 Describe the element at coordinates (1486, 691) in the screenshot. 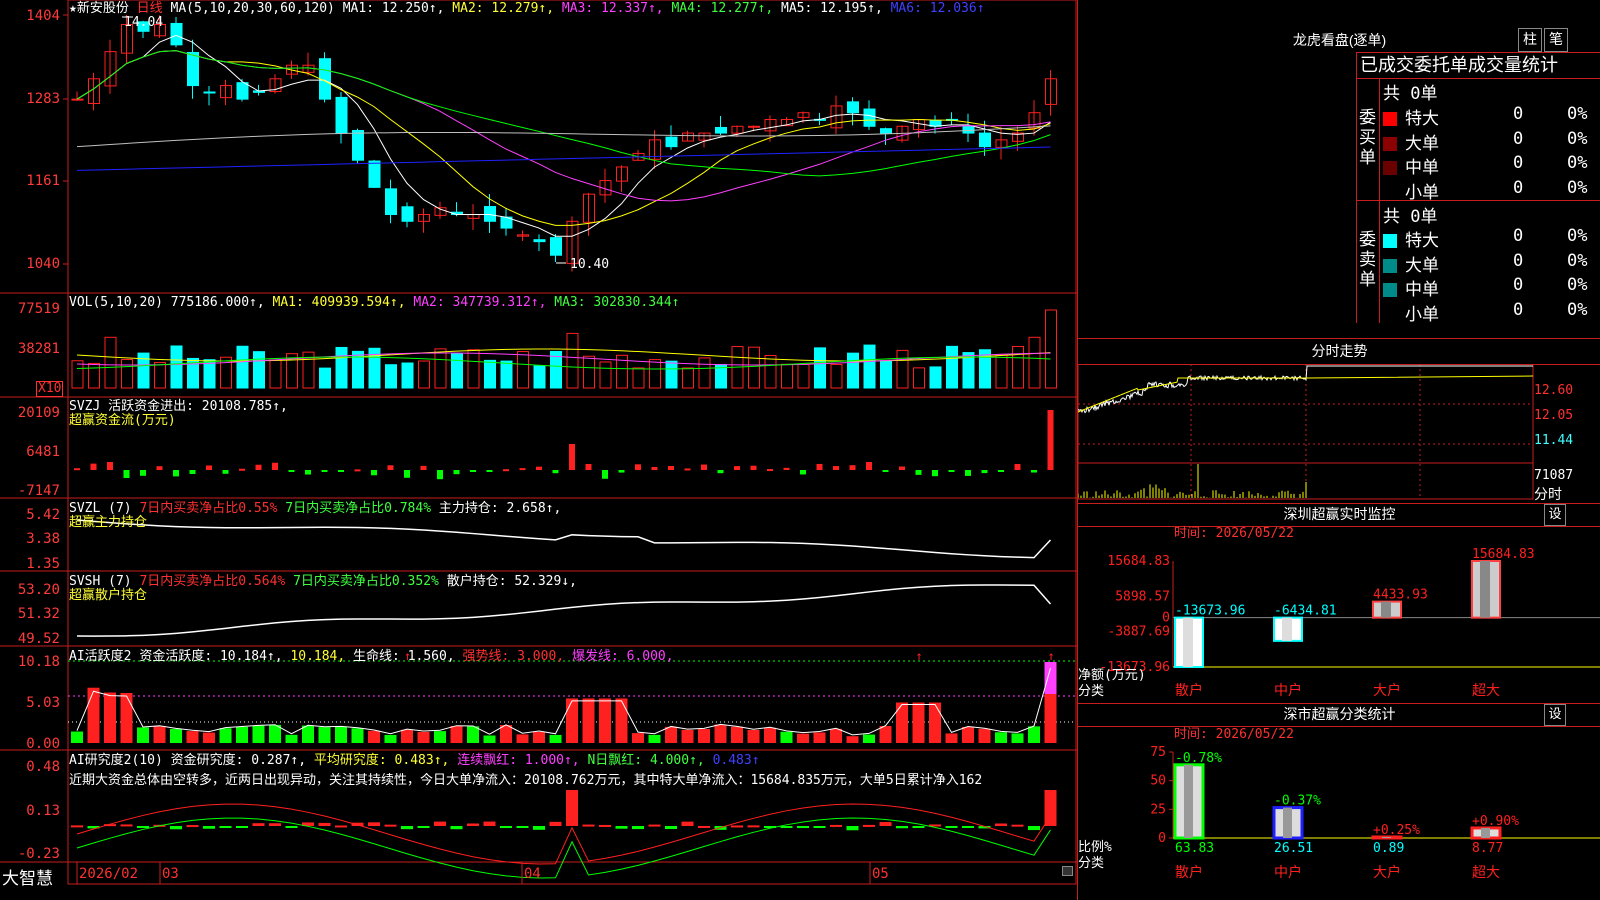

I see `monitor-category-label: 超大` at that location.